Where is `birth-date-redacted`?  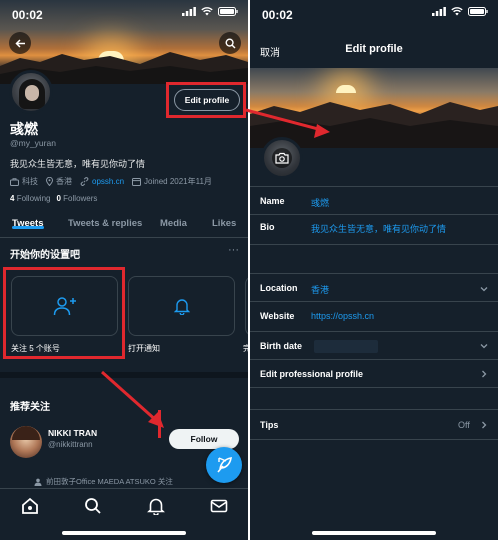
birth-date-redacted is located at coordinates (346, 346).